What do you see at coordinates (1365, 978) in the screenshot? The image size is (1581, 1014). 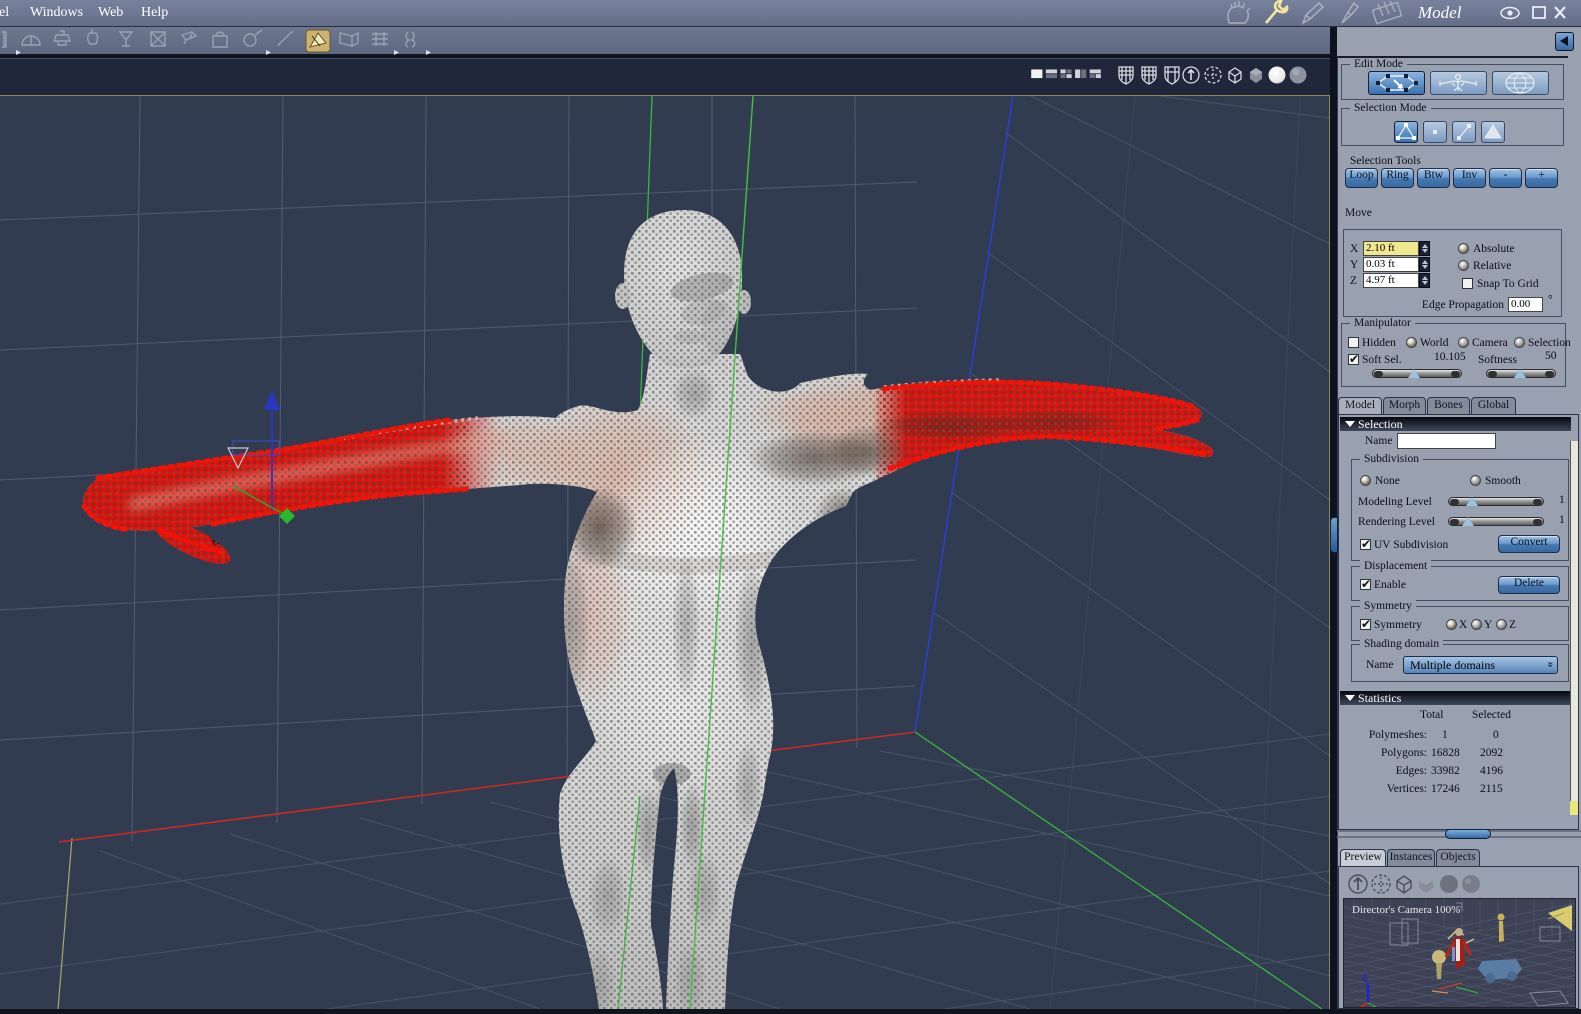 I see `svg-text: Z` at bounding box center [1365, 978].